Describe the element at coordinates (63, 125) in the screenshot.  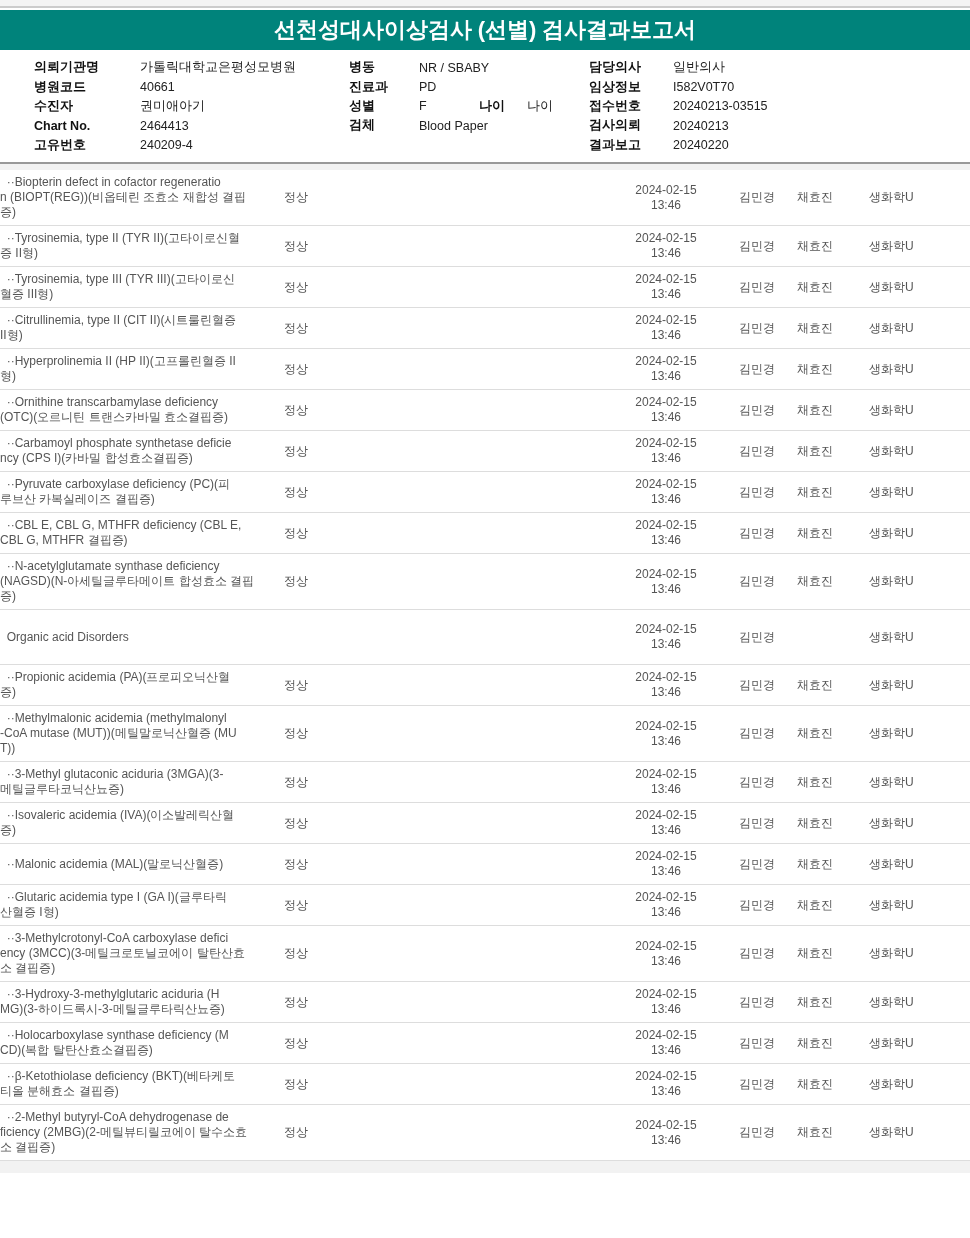
I see `field-label: Chart No.` at that location.